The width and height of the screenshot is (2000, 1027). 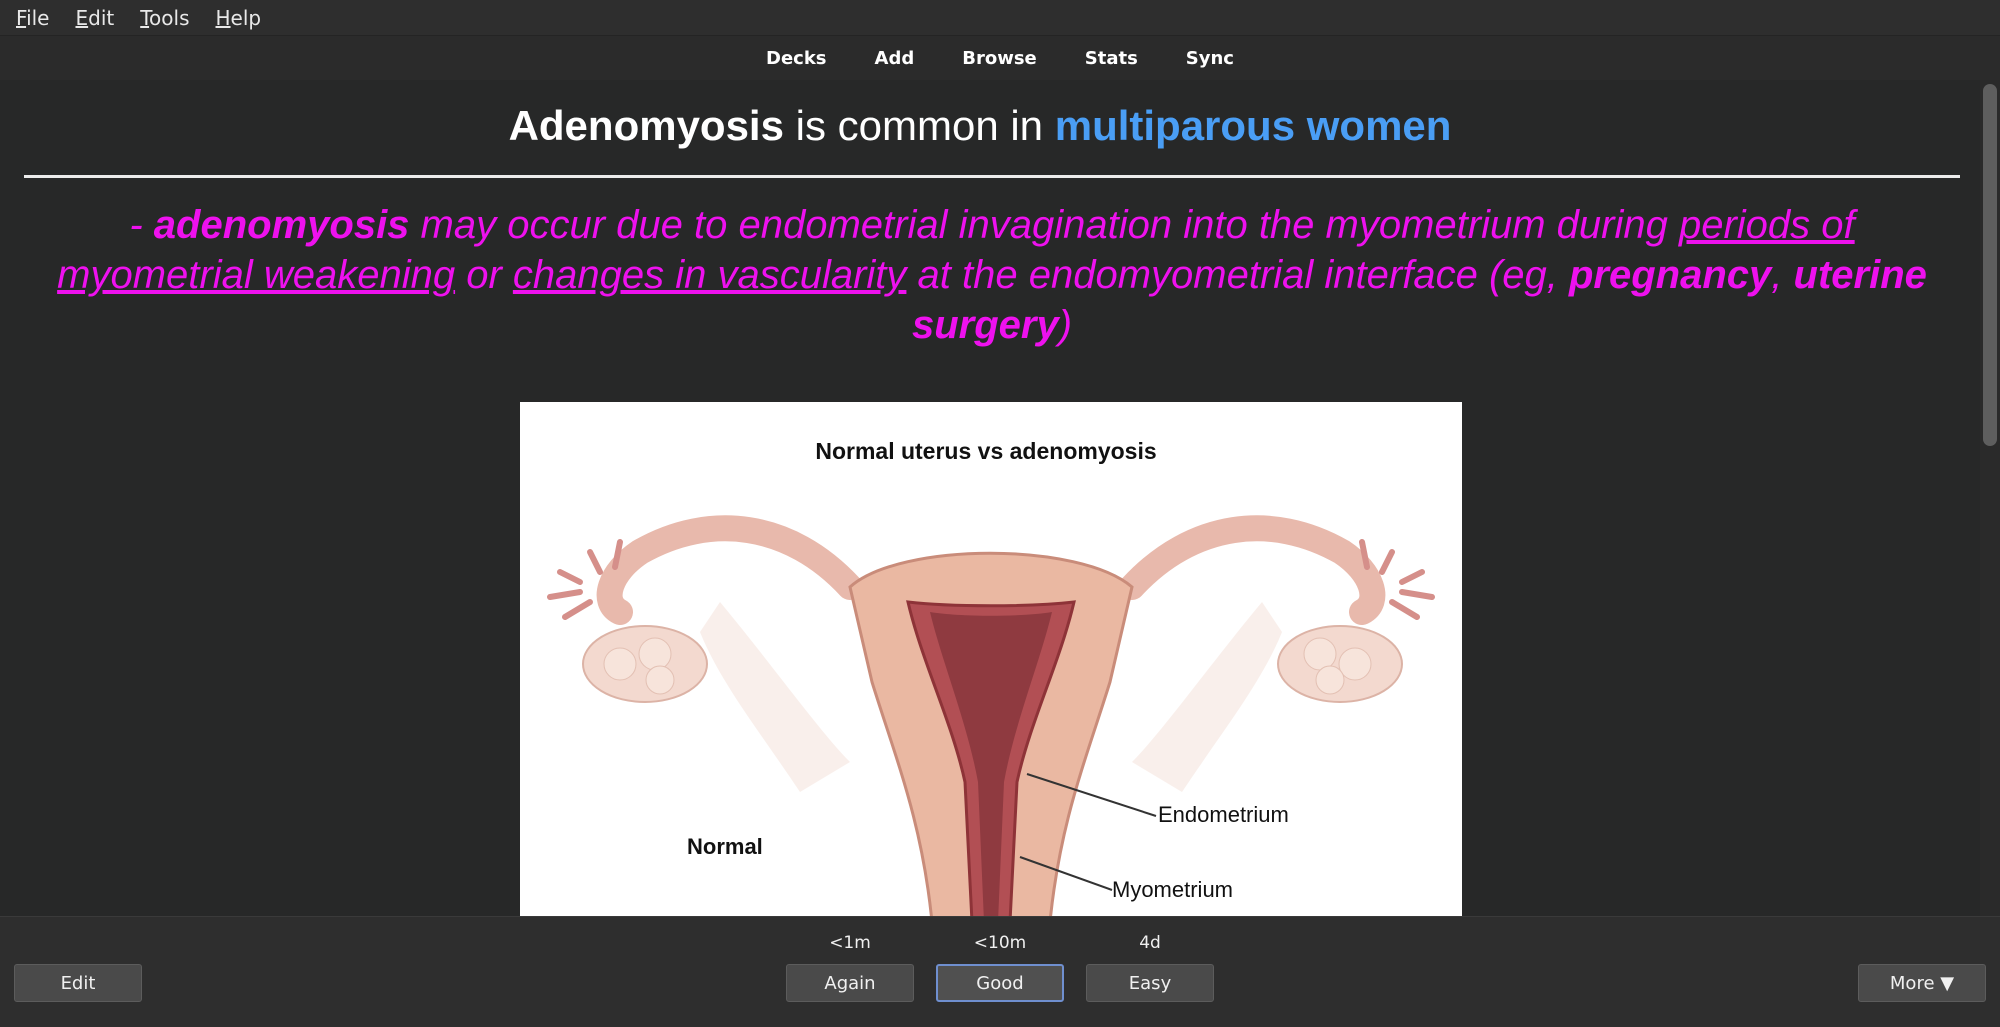 What do you see at coordinates (646, 125) in the screenshot?
I see `front-term: Adenomyosis` at bounding box center [646, 125].